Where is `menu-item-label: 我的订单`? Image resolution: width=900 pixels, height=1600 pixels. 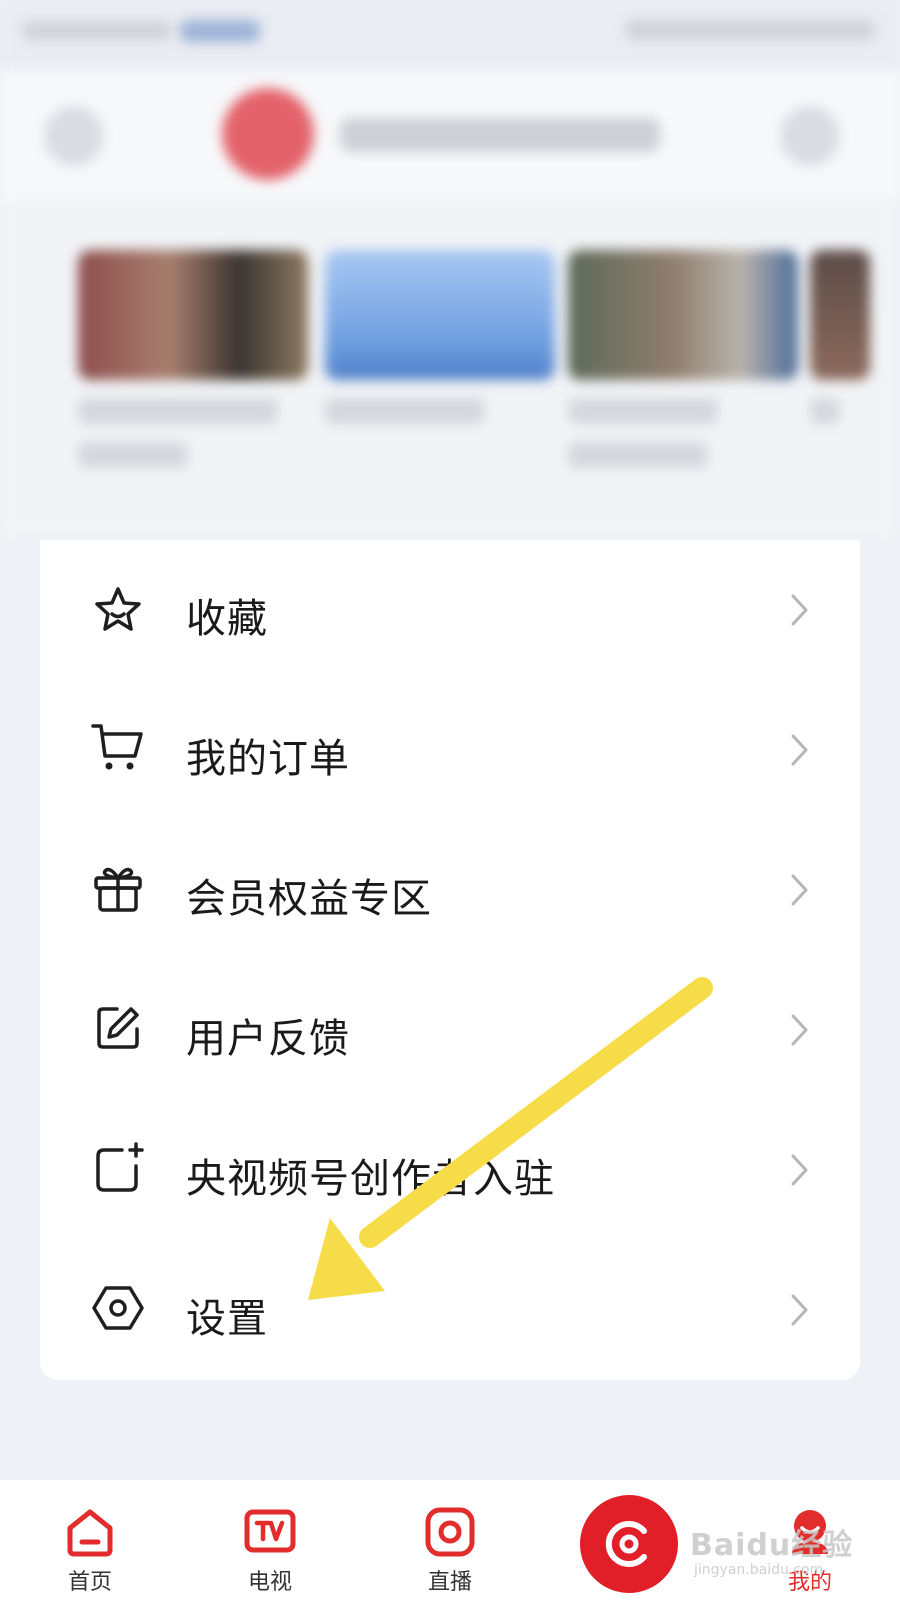 menu-item-label: 我的订单 is located at coordinates (268, 759).